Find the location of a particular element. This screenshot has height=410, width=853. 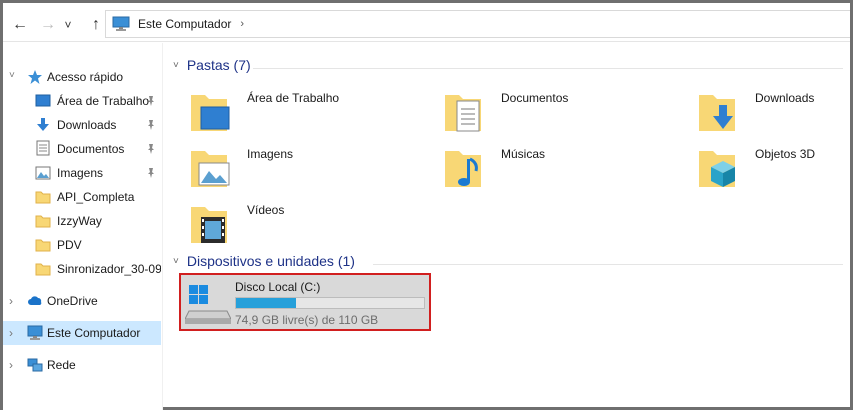

pictures-folder-icon is located at coordinates (210, 169).